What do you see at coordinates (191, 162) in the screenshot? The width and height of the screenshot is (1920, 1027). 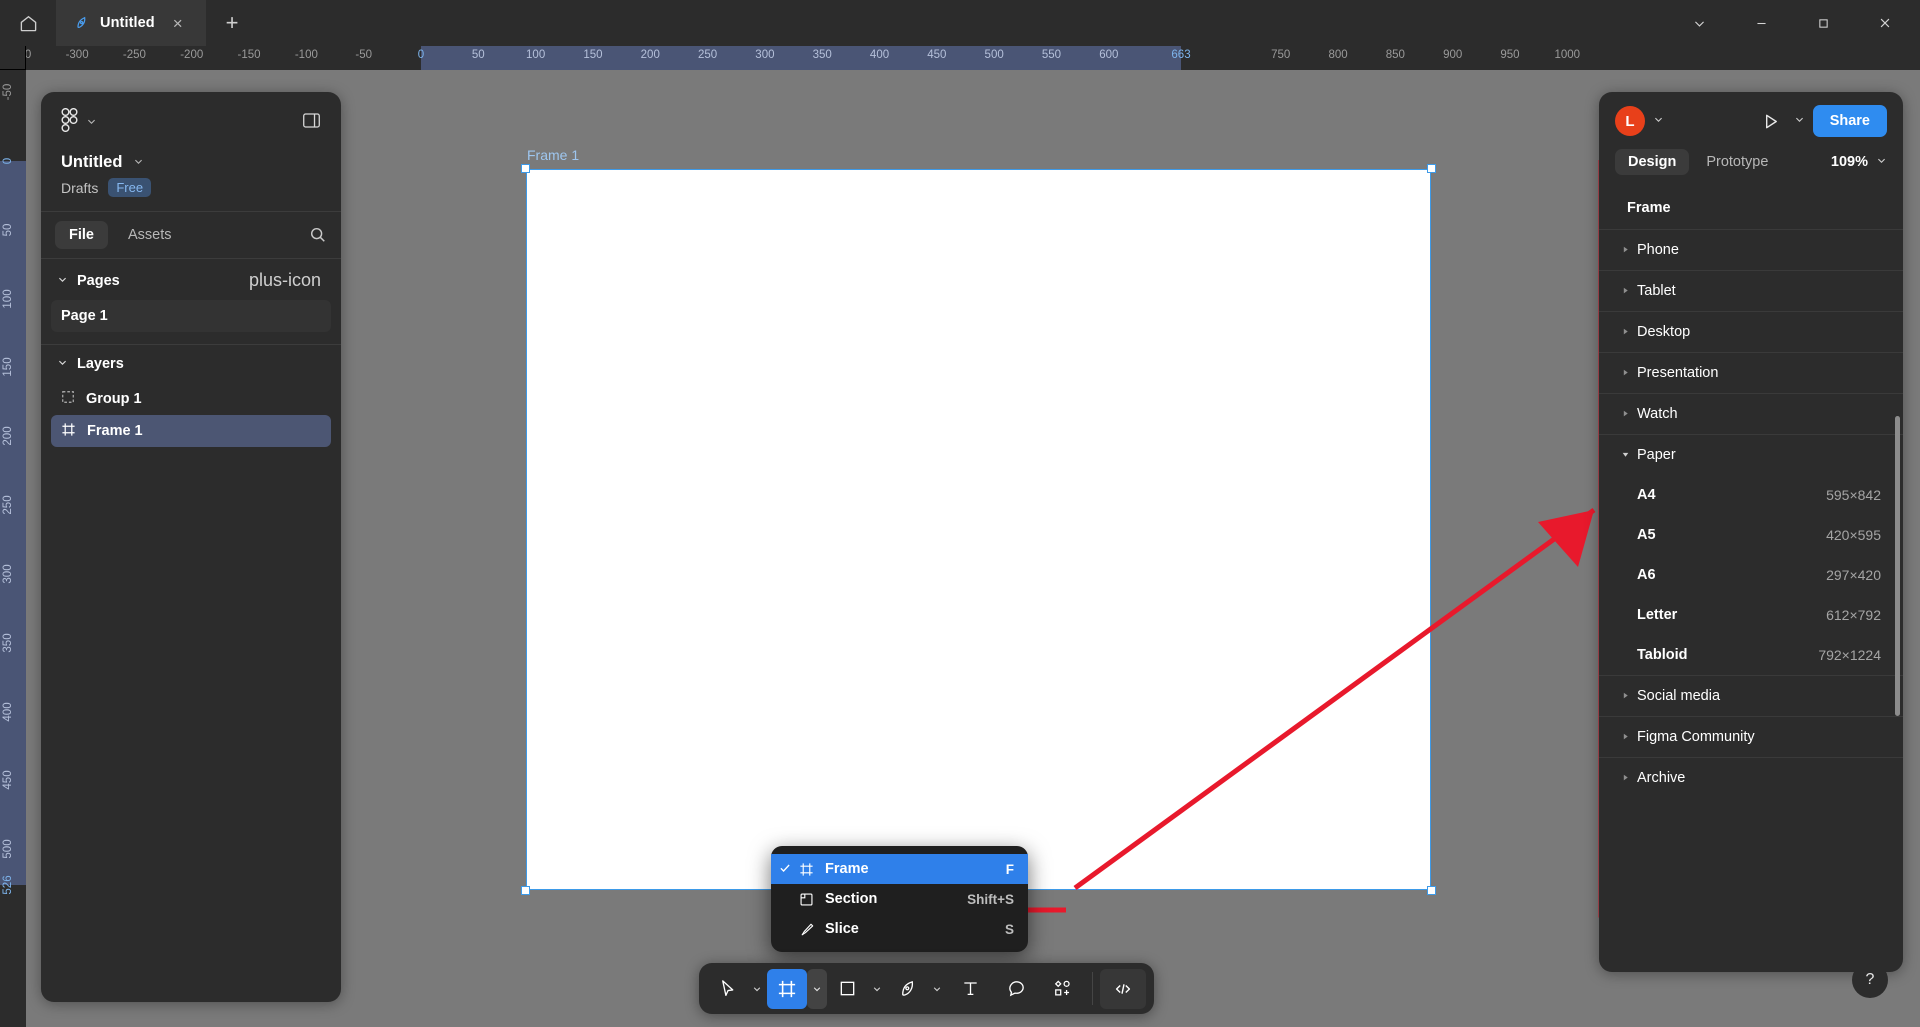 I see `file-name-row: Untitled` at bounding box center [191, 162].